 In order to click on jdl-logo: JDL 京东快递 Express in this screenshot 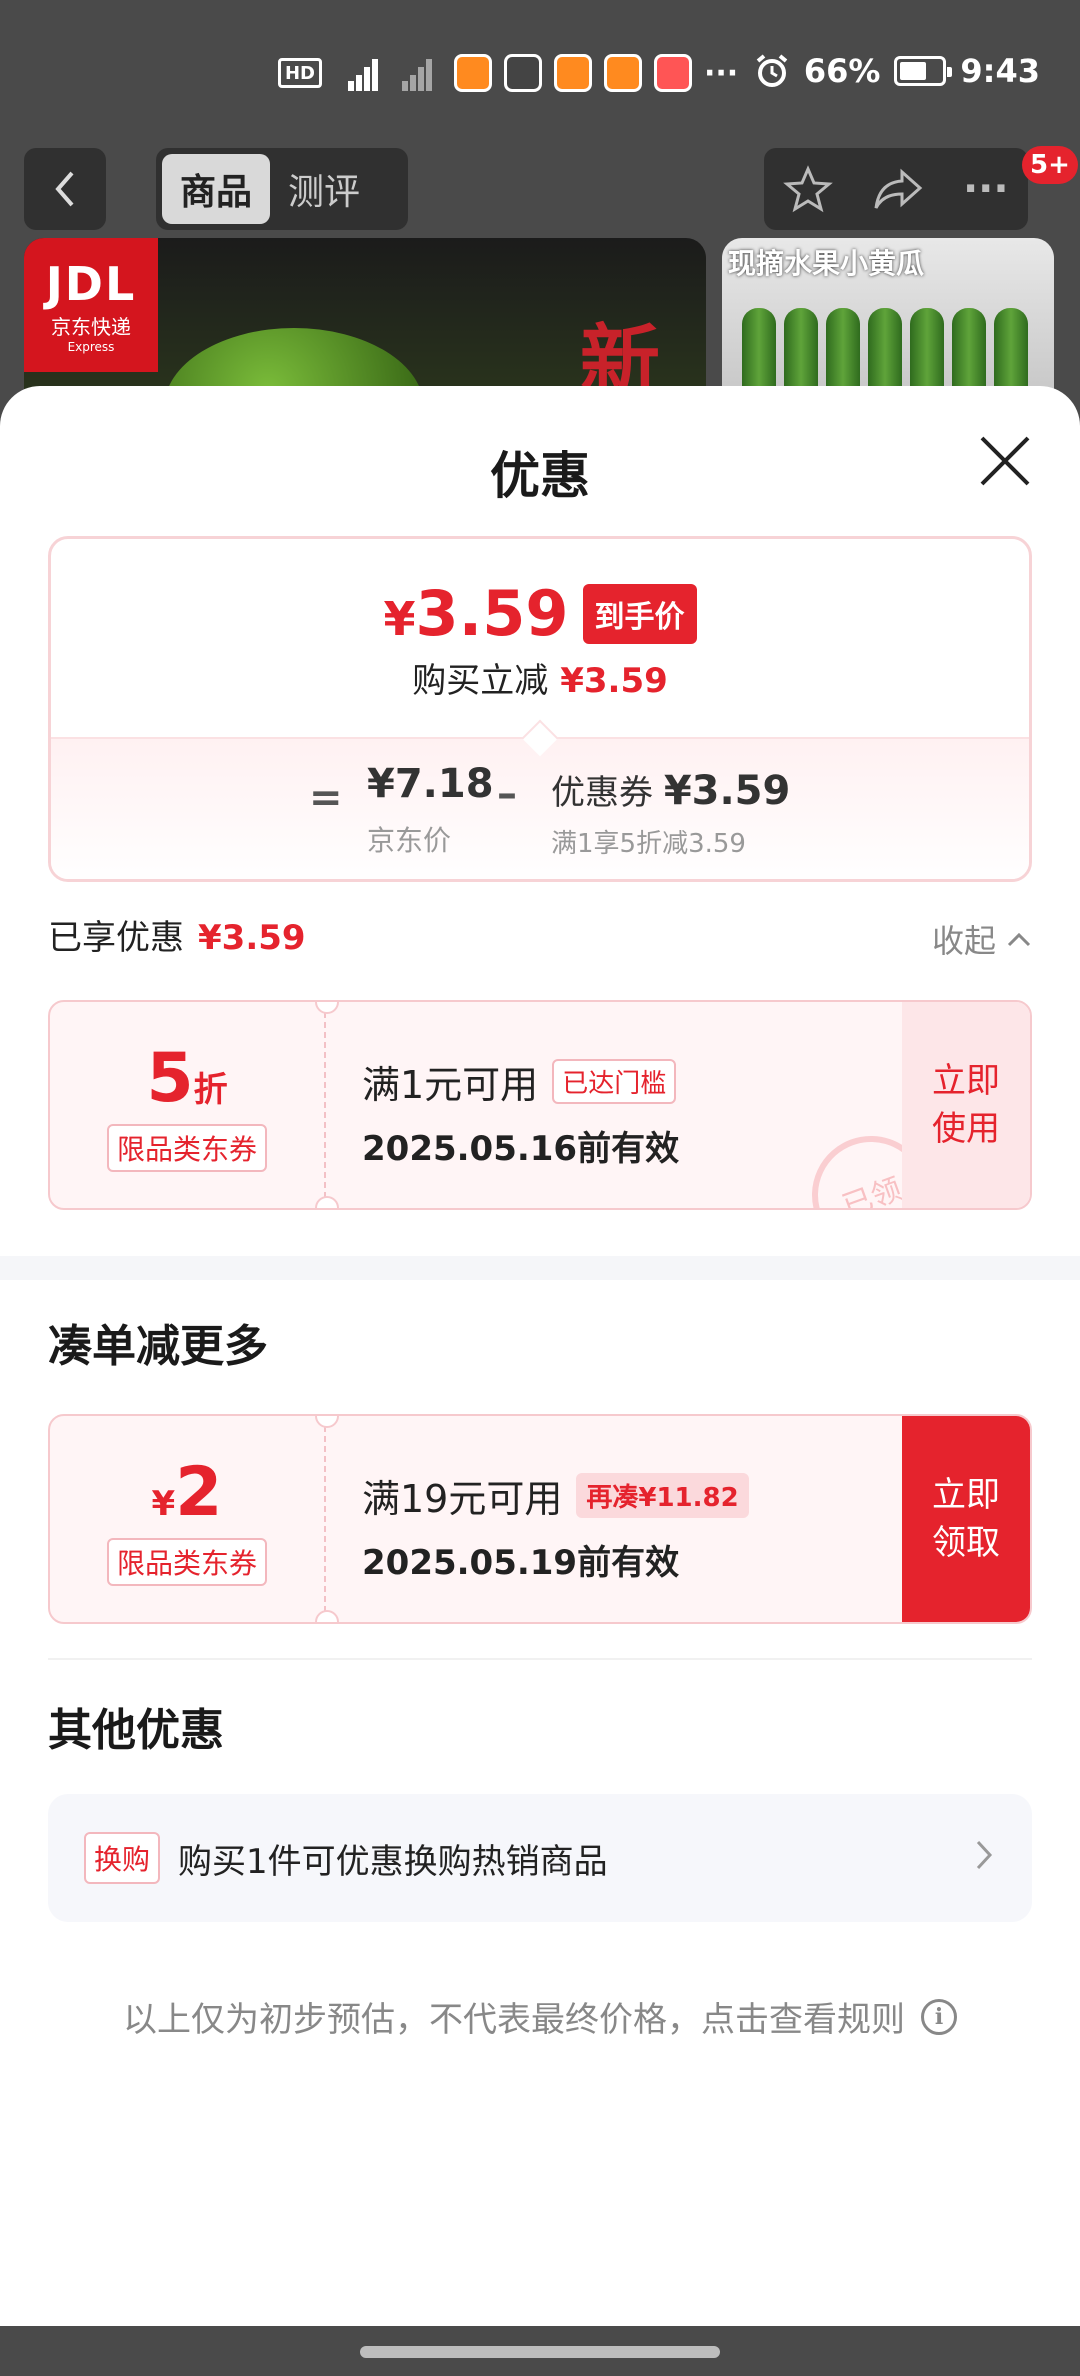, I will do `click(91, 305)`.